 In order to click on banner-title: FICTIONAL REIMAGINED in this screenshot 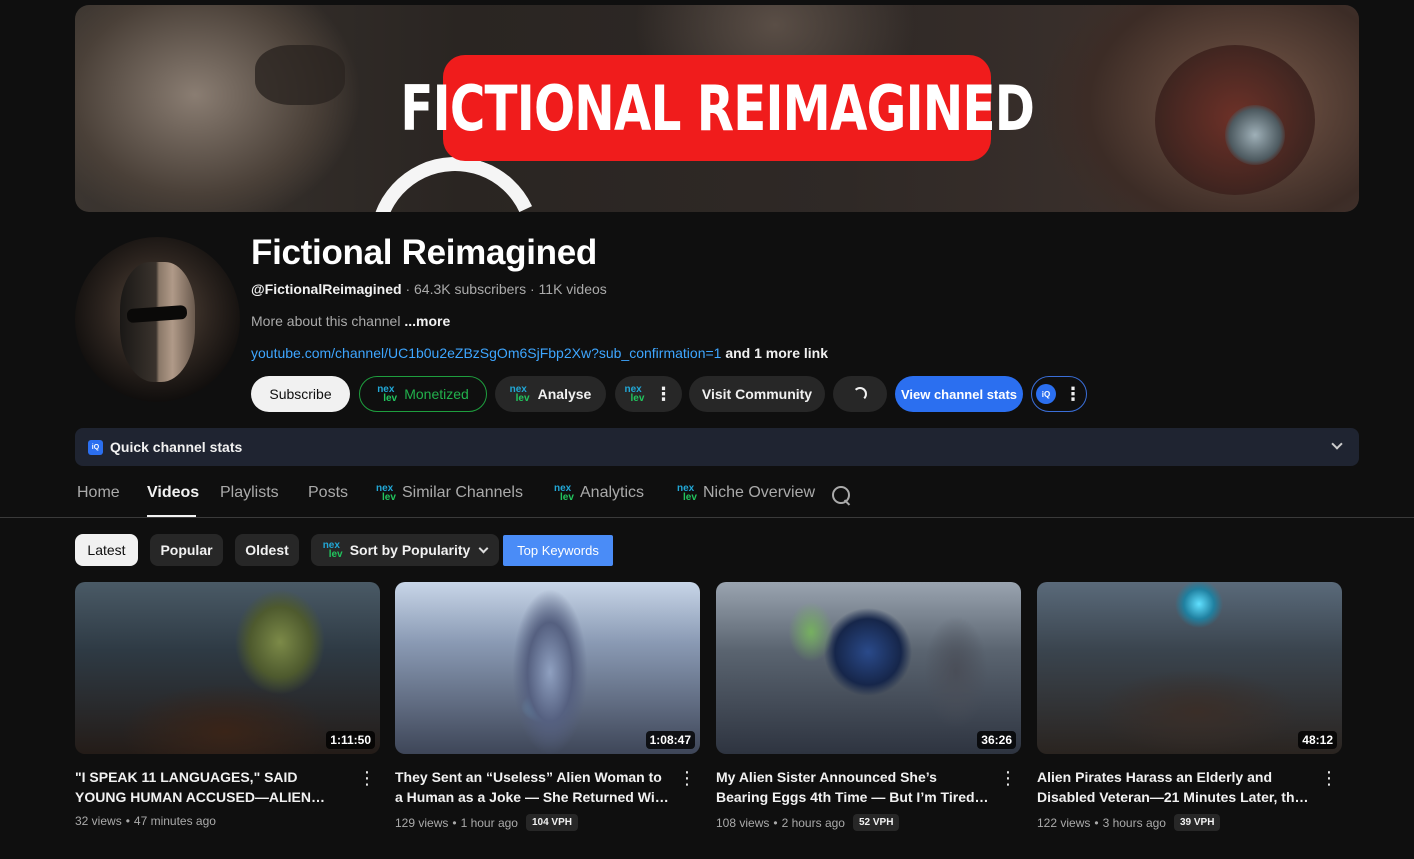, I will do `click(717, 108)`.